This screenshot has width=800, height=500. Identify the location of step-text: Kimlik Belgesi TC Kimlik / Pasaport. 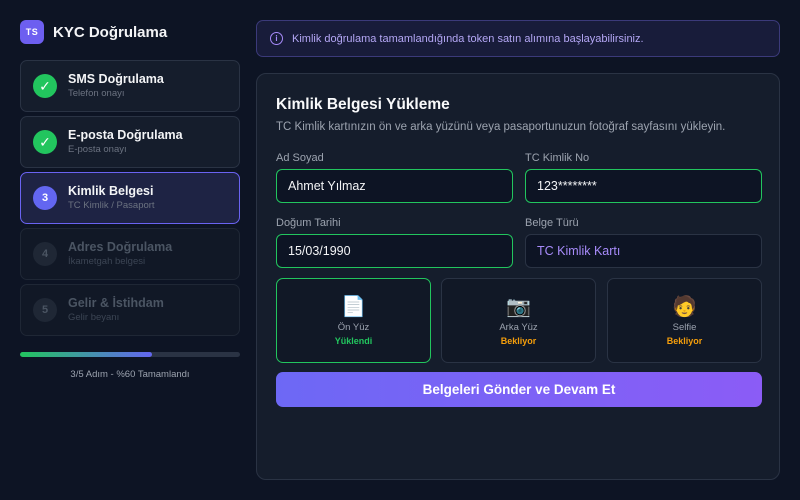
(111, 198).